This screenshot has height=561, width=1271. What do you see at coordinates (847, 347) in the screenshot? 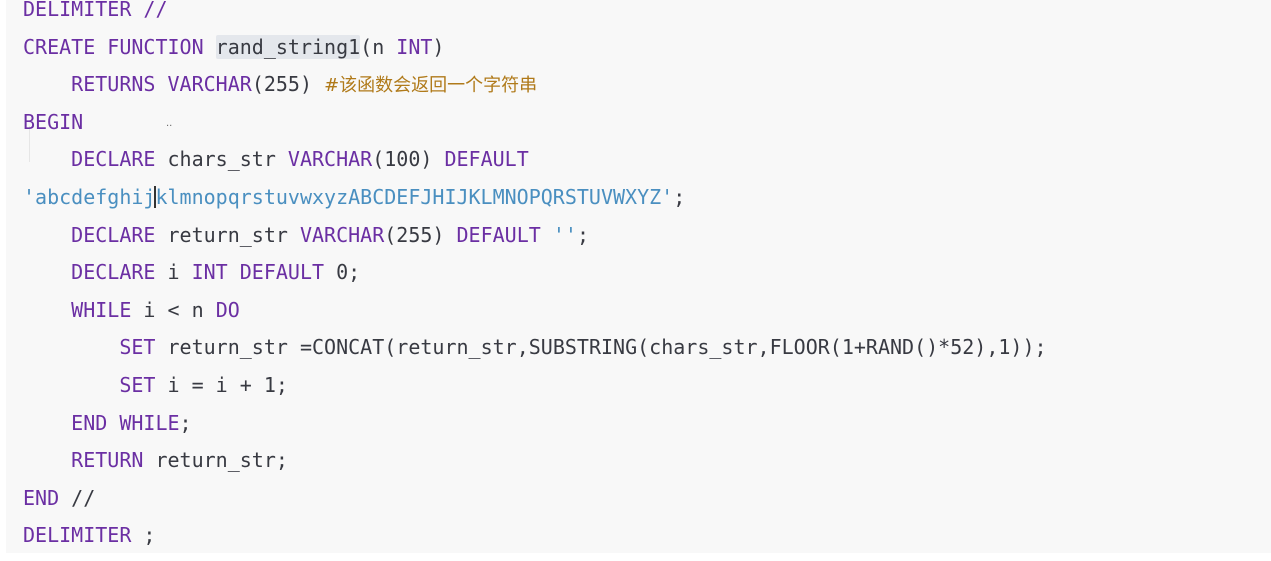
I see `arguments: (1+` at bounding box center [847, 347].